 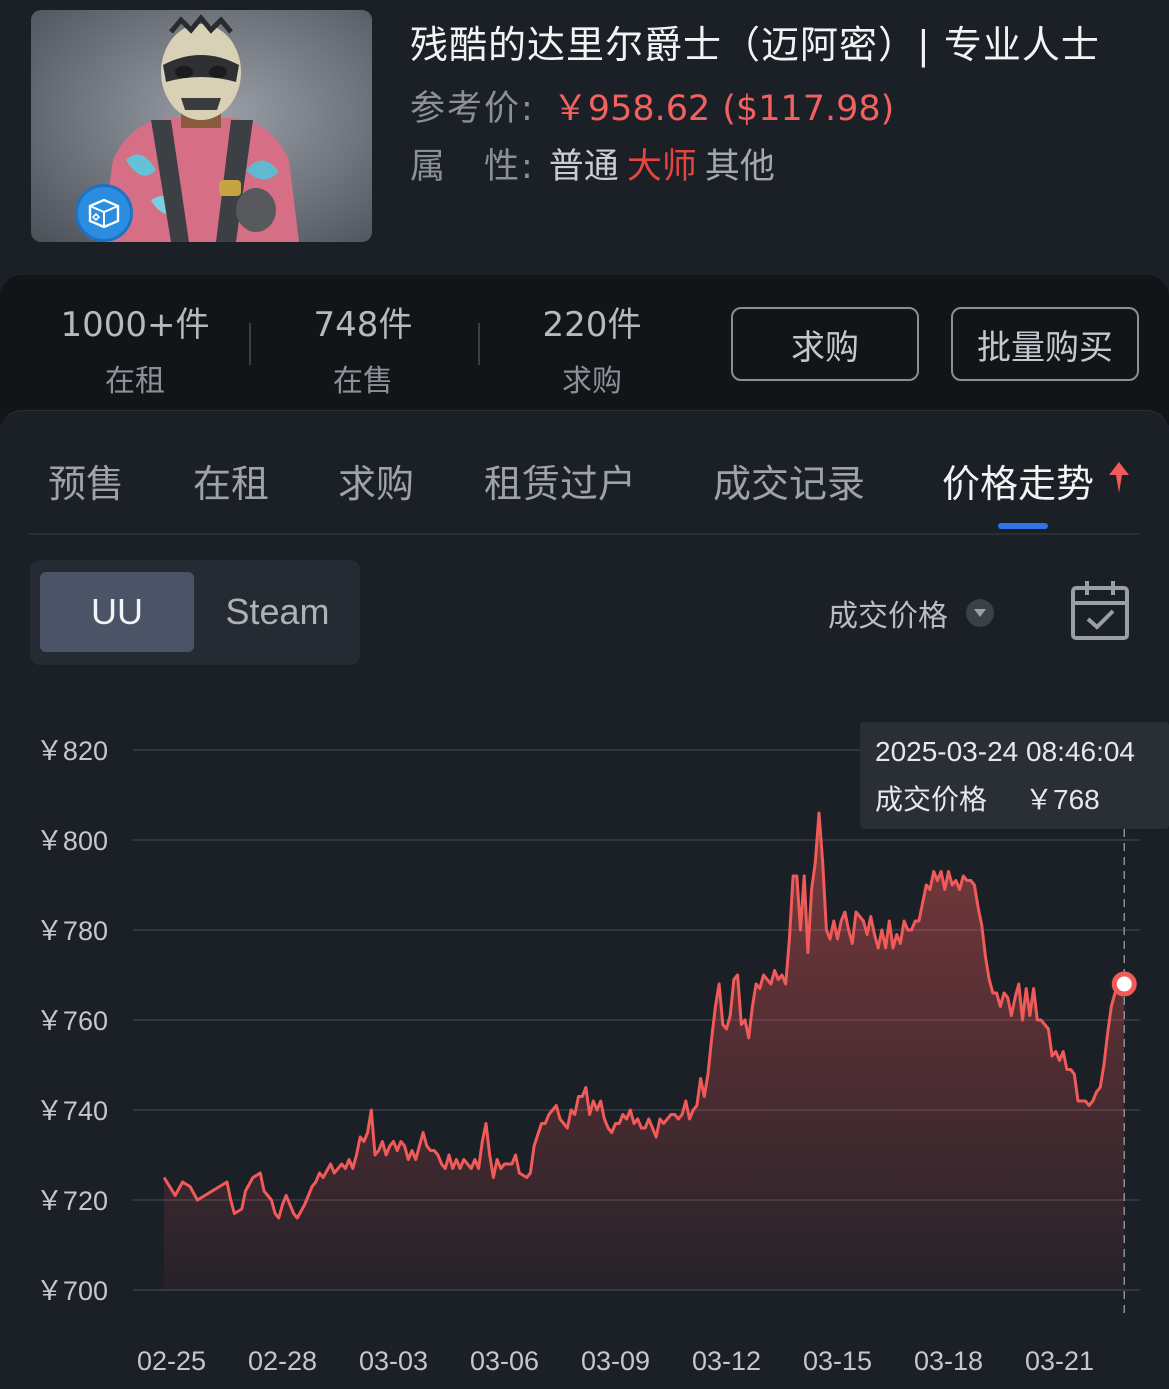 What do you see at coordinates (195, 612) in the screenshot?
I see `source-toggle: UU Steam` at bounding box center [195, 612].